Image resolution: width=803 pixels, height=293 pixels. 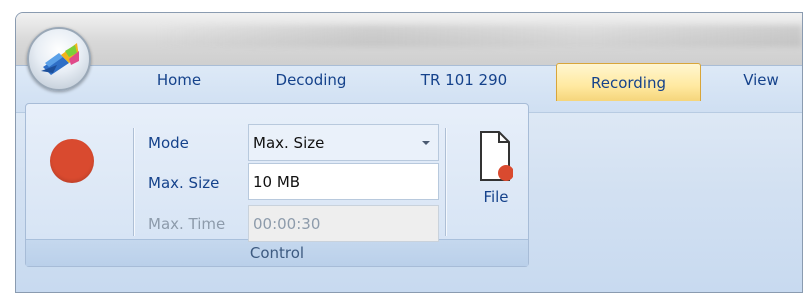 I want to click on app-logo-icon, so click(x=60, y=59).